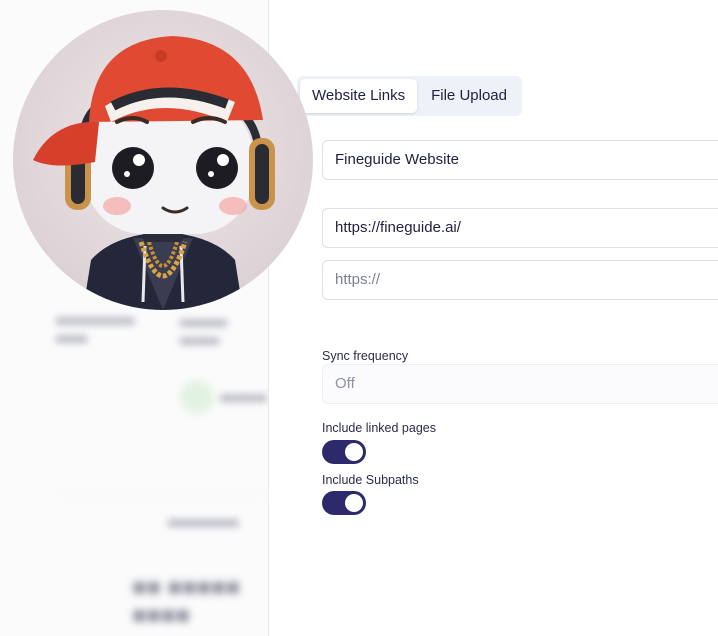  I want to click on tab-website-links: Website Links, so click(359, 96).